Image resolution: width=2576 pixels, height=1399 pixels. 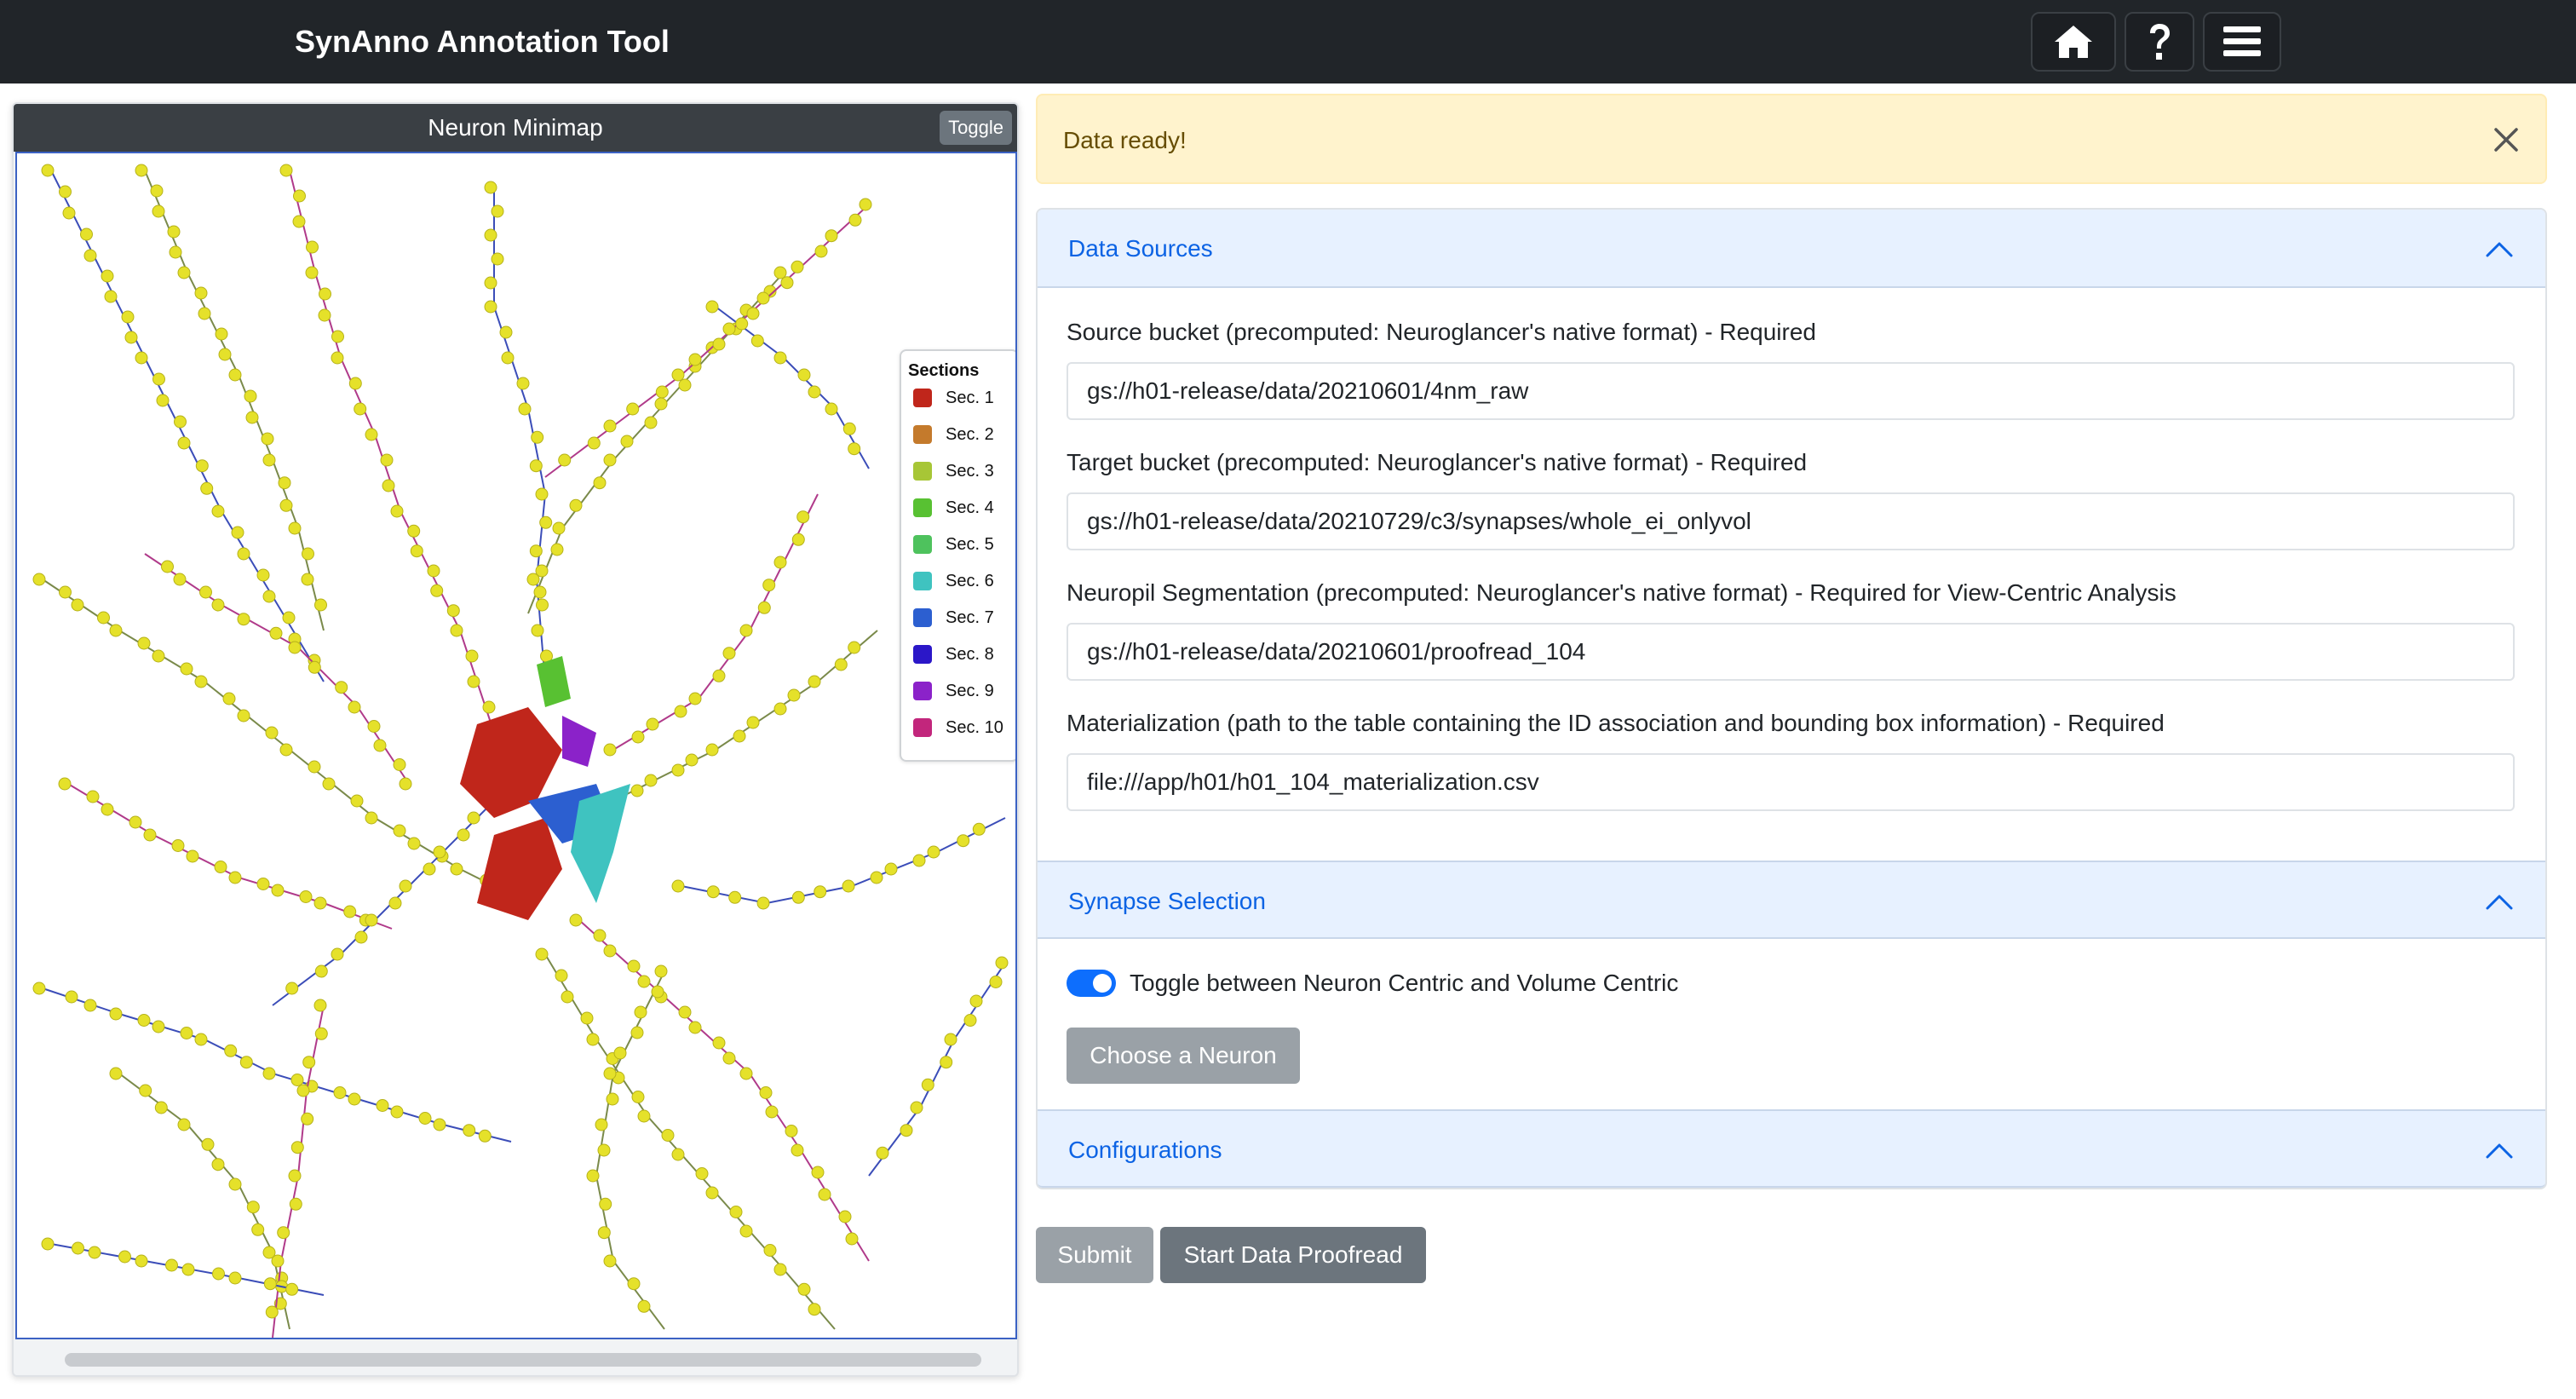 What do you see at coordinates (2073, 42) in the screenshot?
I see `home-button` at bounding box center [2073, 42].